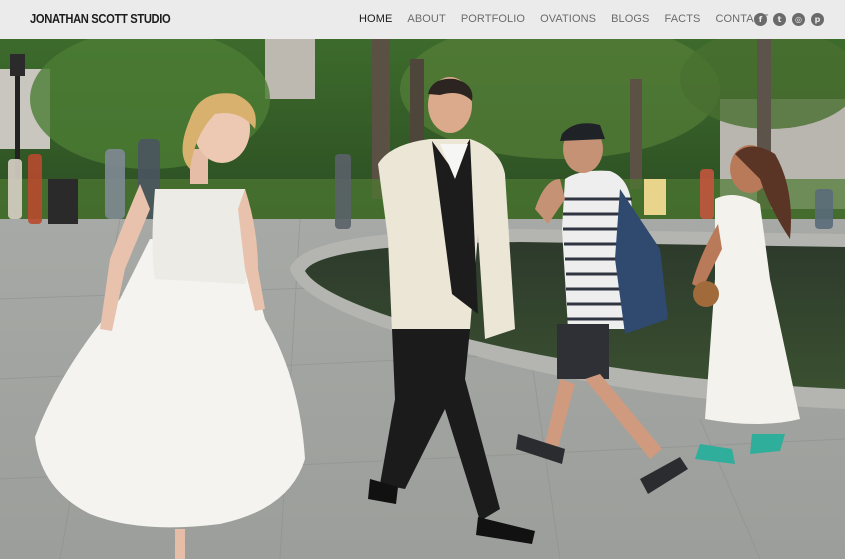  What do you see at coordinates (630, 19) in the screenshot?
I see `nav-item-blogs: BLOGS` at bounding box center [630, 19].